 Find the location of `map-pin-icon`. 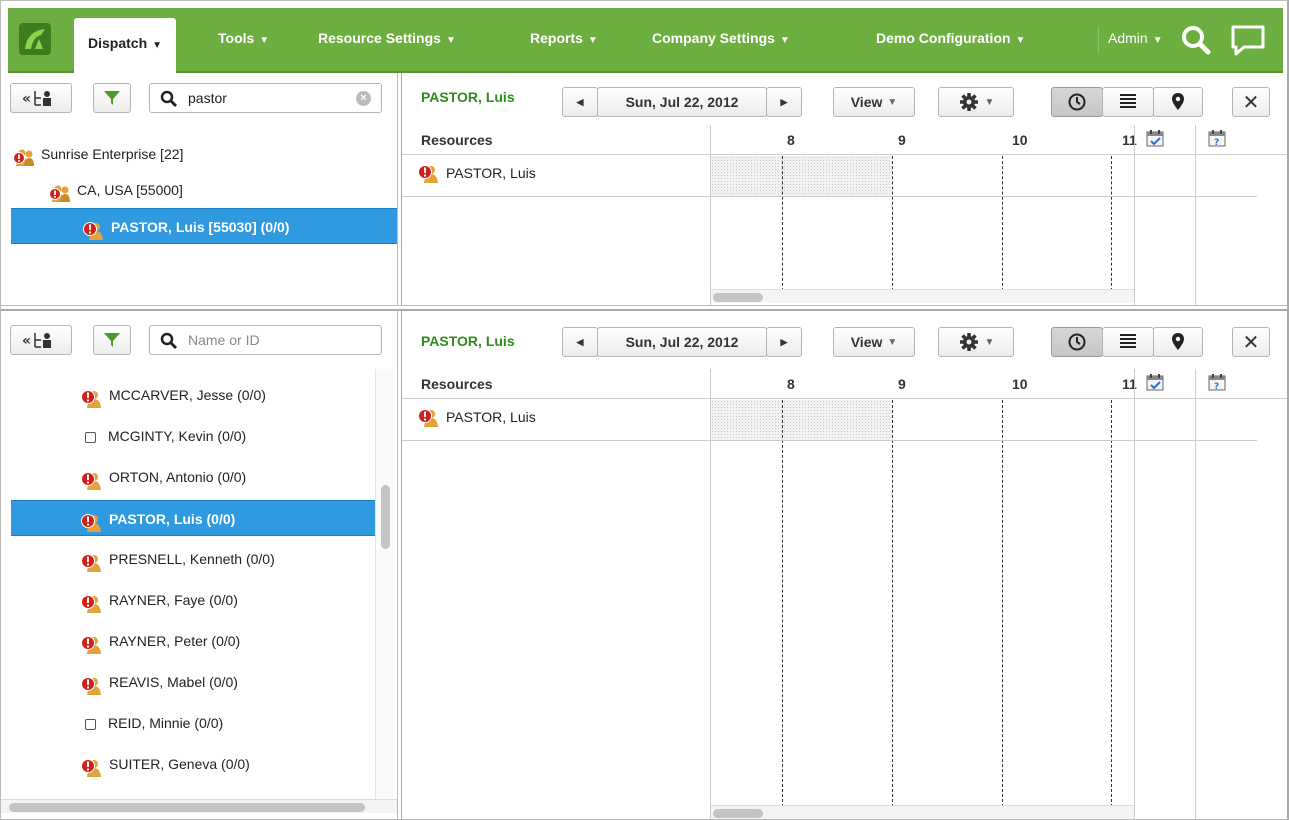

map-pin-icon is located at coordinates (1178, 101).